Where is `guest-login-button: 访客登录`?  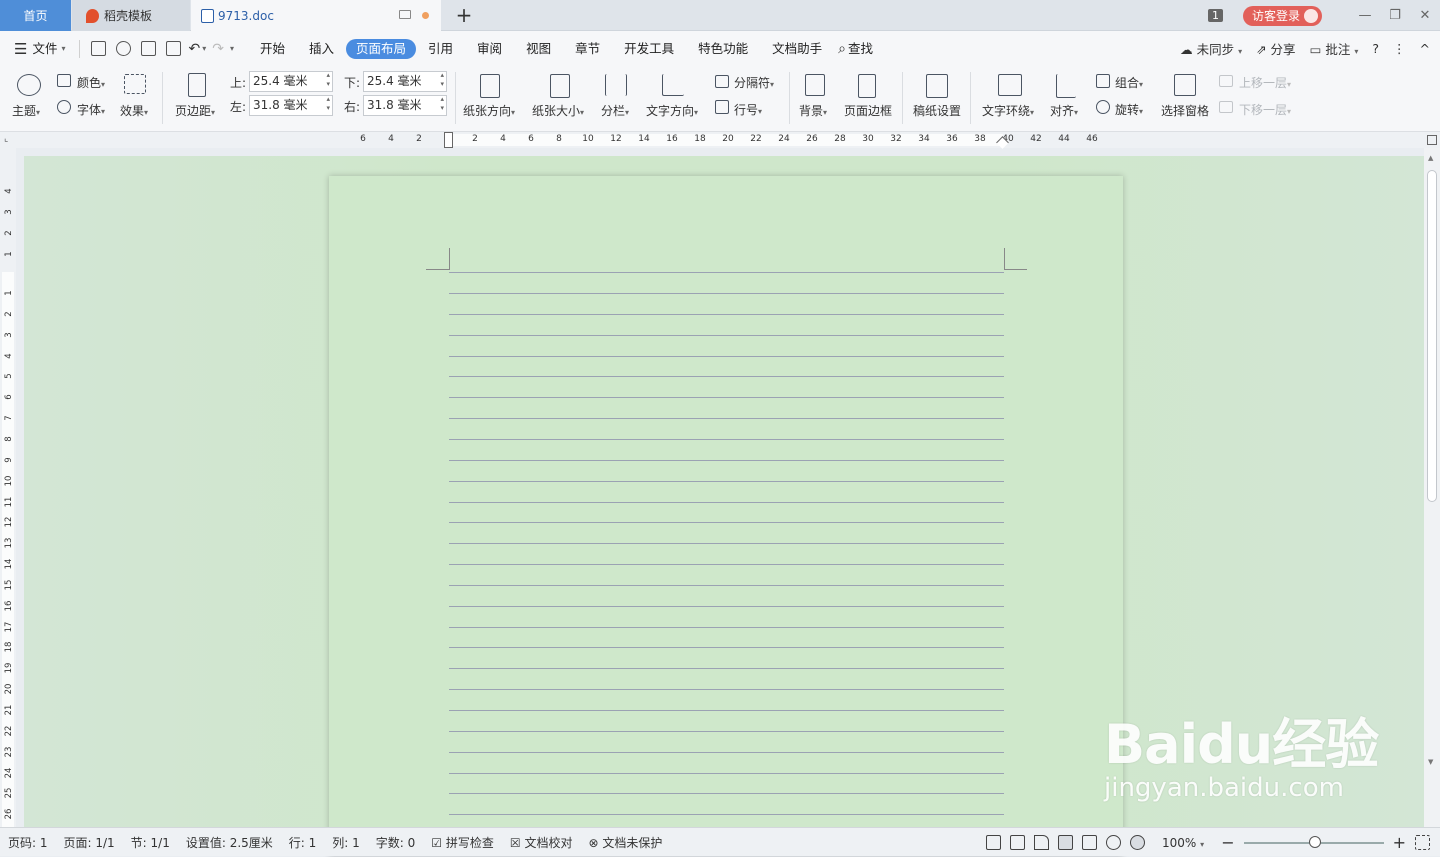
guest-login-button: 访客登录 is located at coordinates (1282, 15).